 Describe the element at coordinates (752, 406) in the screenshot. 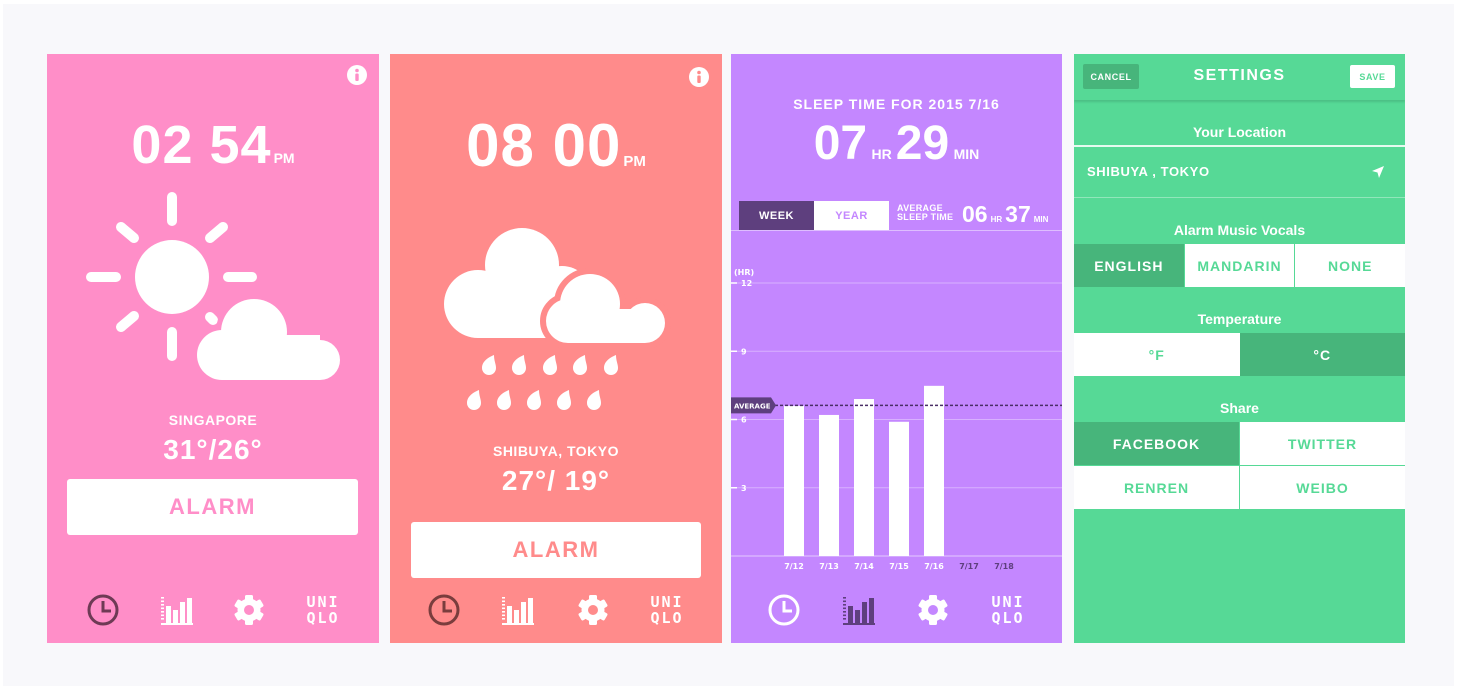

I see `average-tag-label: AVERAGE` at that location.